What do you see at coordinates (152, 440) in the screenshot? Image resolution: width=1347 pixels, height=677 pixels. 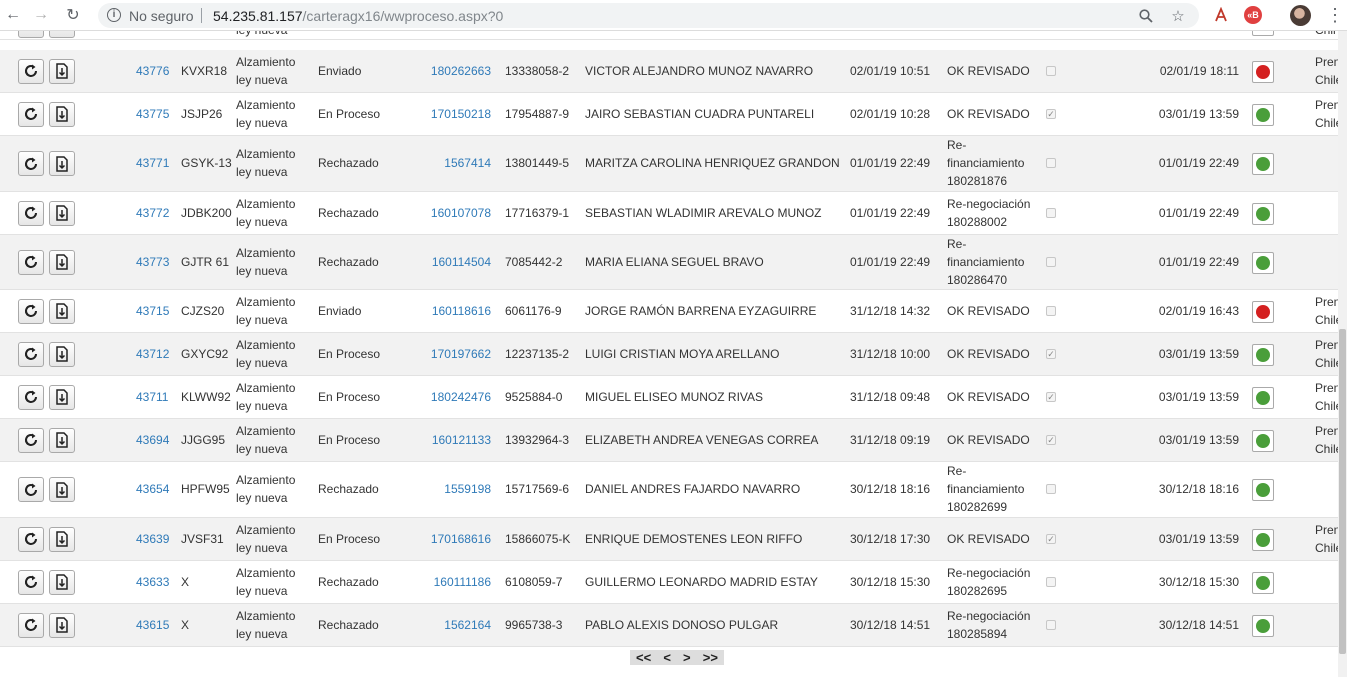 I see `proceso-id-link: 43694` at bounding box center [152, 440].